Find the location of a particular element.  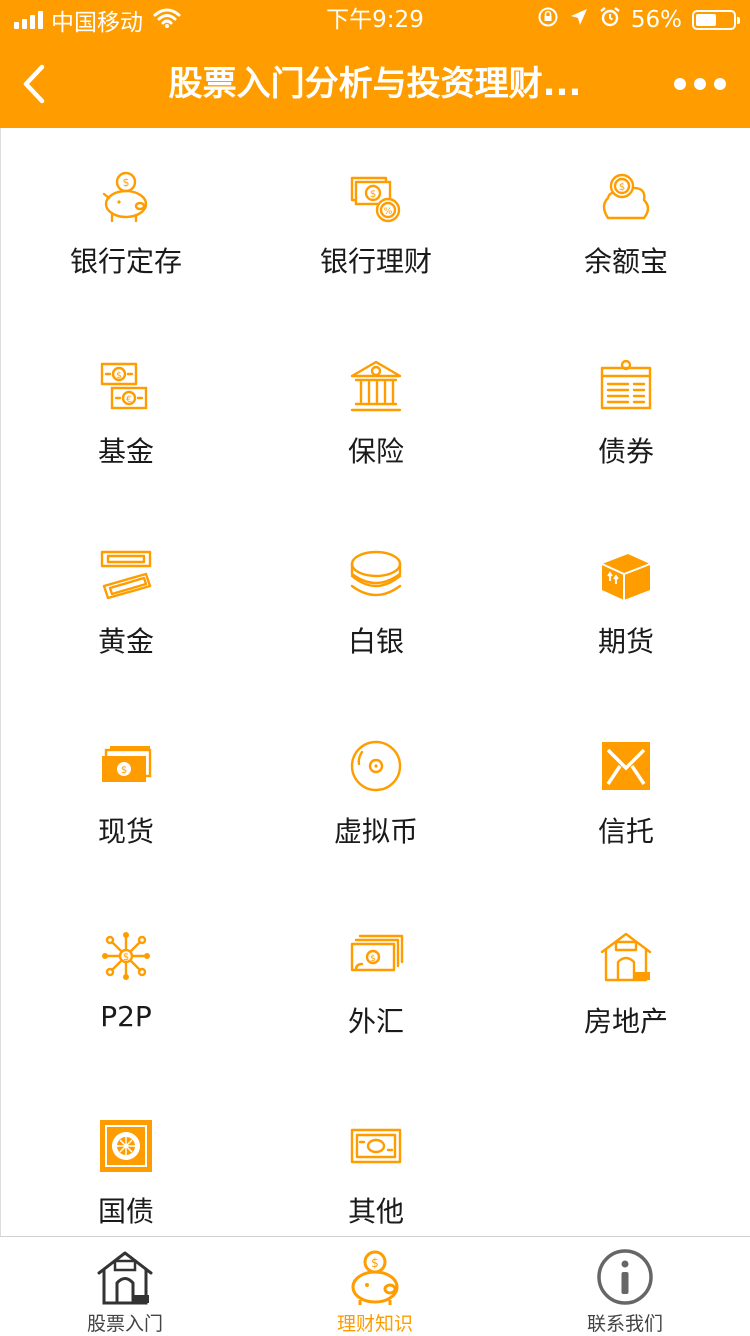

virtual-coin-icon is located at coordinates (376, 766).